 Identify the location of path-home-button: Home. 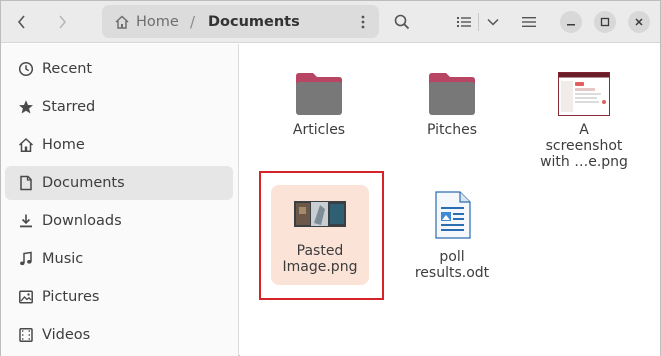
(146, 21).